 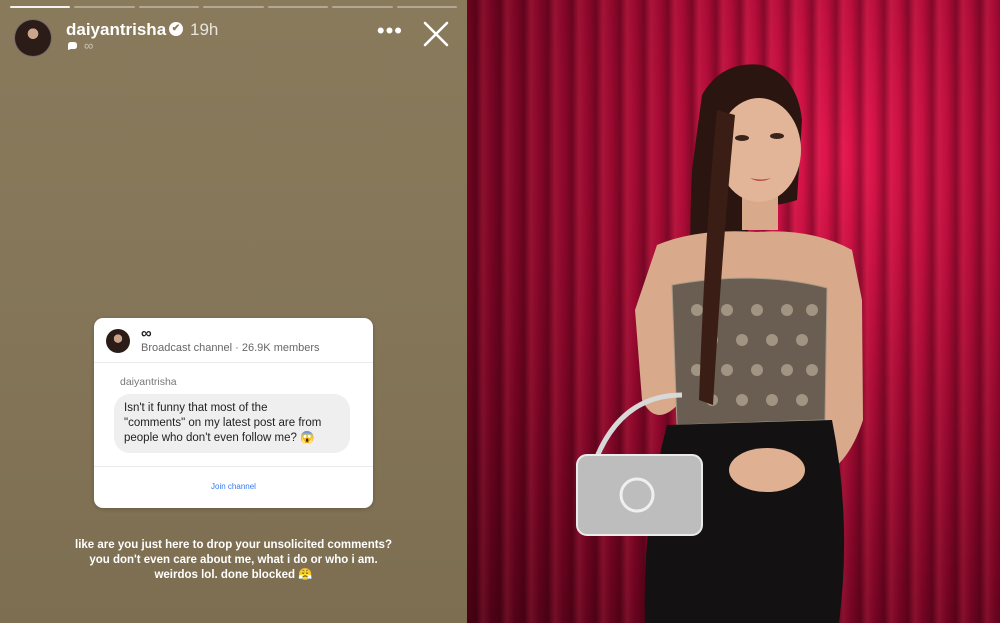 What do you see at coordinates (88, 45) in the screenshot?
I see `subtitle: ∞` at bounding box center [88, 45].